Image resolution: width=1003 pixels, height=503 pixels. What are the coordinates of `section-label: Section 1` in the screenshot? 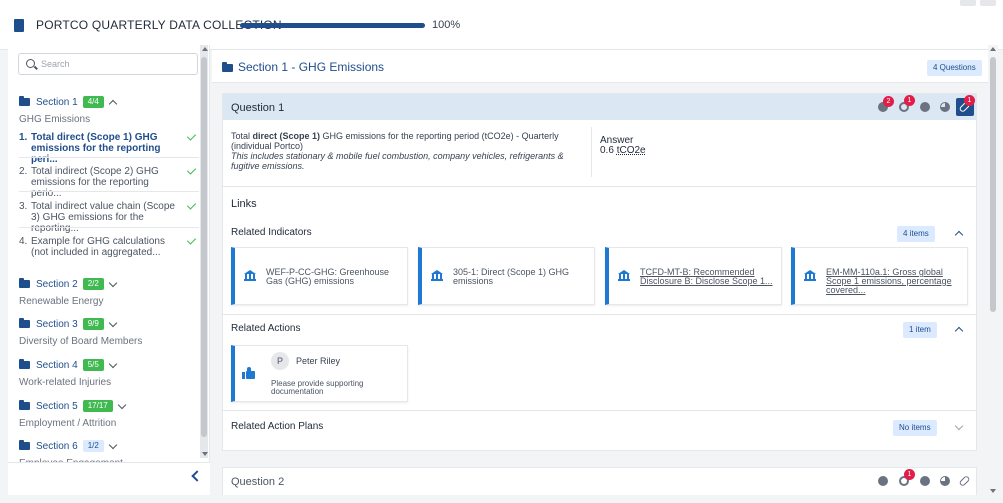 It's located at (57, 102).